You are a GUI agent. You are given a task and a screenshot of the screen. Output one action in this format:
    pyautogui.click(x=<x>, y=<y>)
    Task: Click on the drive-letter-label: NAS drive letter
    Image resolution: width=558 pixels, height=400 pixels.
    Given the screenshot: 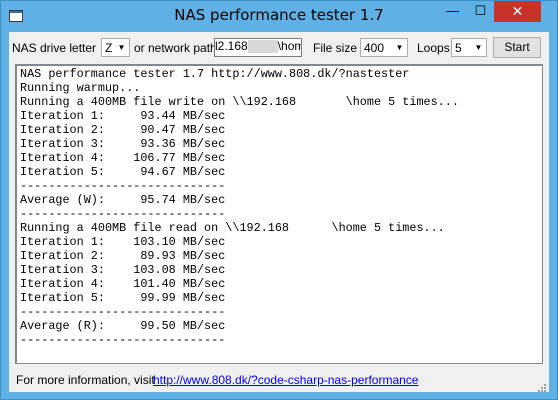 What is the action you would take?
    pyautogui.click(x=54, y=48)
    